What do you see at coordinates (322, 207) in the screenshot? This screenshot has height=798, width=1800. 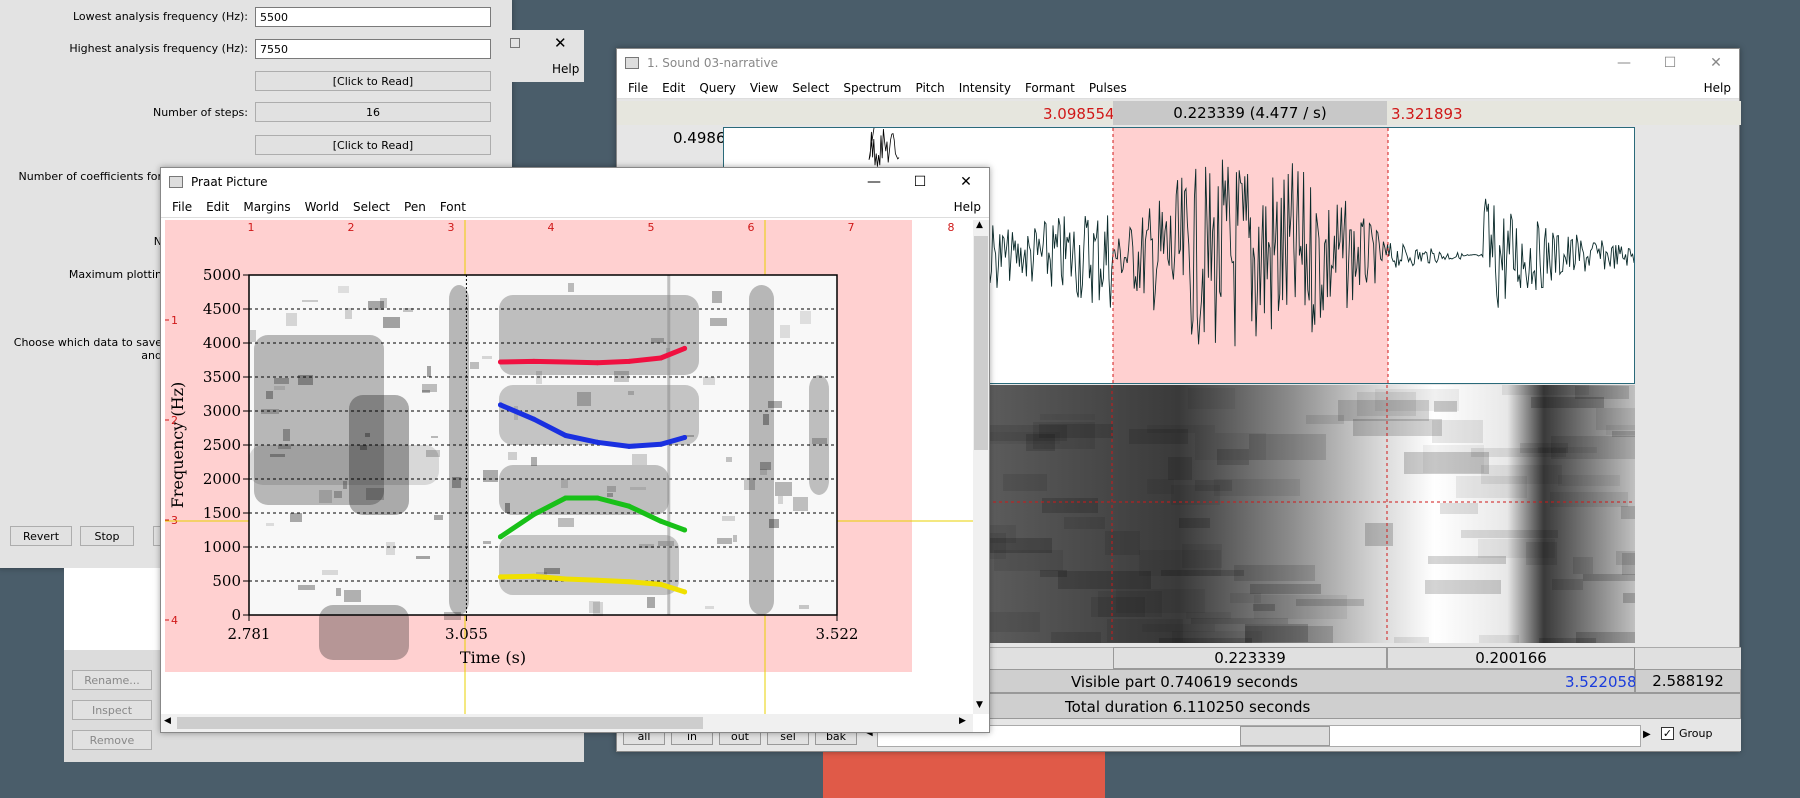 I see `picture-menu-world: World` at bounding box center [322, 207].